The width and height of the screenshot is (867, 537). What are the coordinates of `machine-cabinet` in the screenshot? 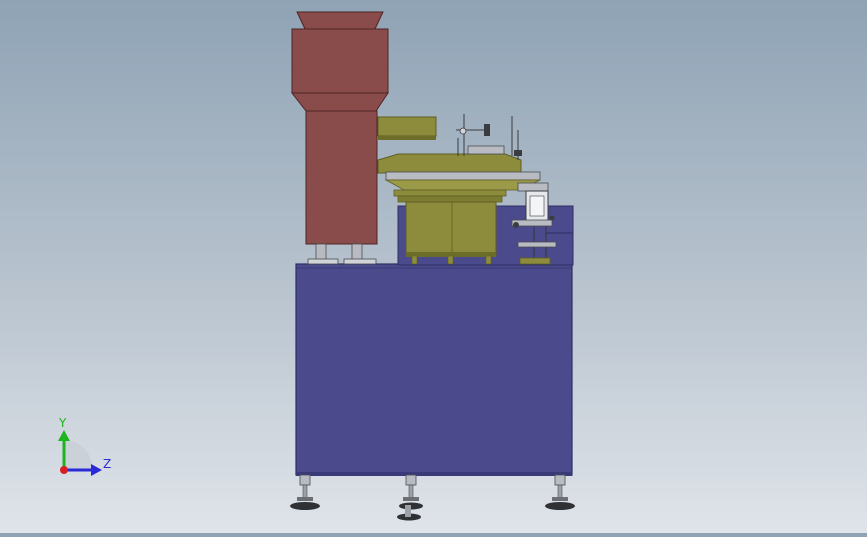 It's located at (434, 369).